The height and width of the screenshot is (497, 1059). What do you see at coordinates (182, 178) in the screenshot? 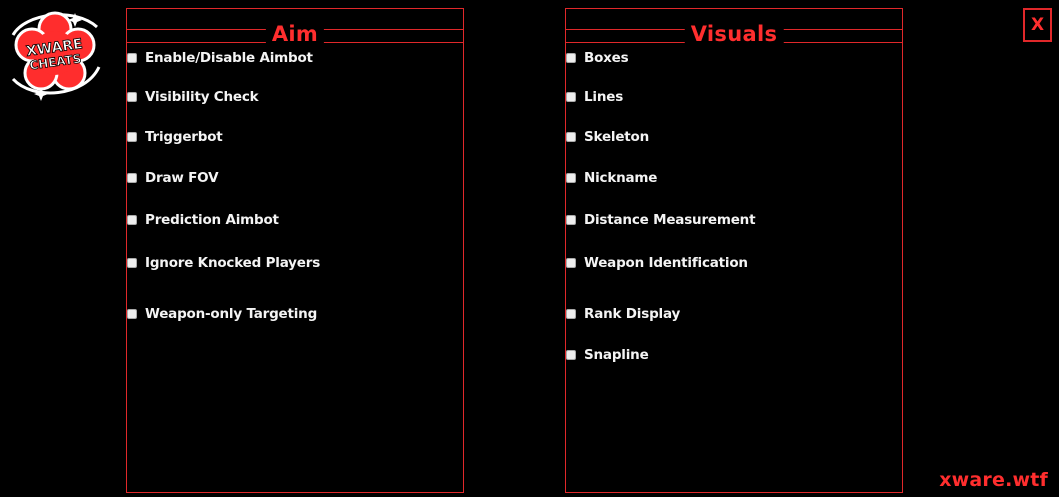
I see `option-label: Draw FOV` at bounding box center [182, 178].